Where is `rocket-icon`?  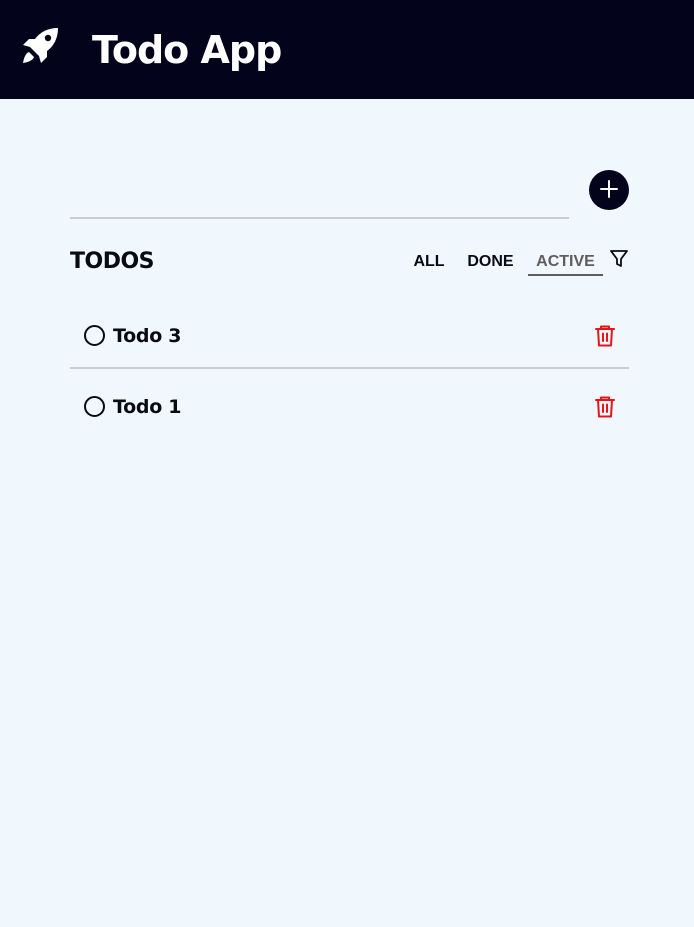 rocket-icon is located at coordinates (40, 46).